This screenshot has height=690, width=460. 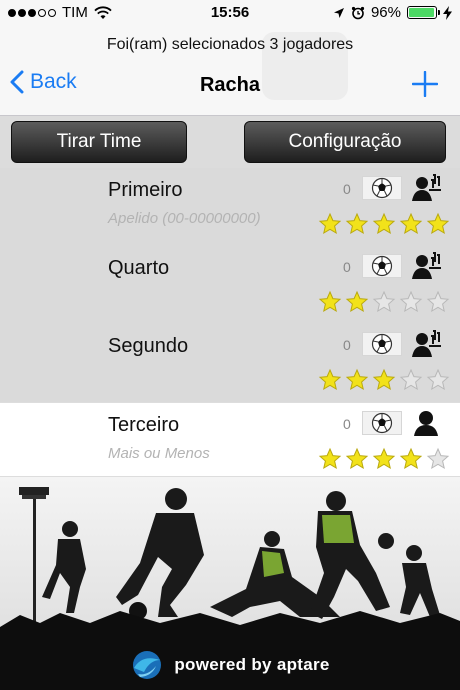 I want to click on player-row: Primeiro Apelido (00-00000000) 0, so click(x=230, y=207).